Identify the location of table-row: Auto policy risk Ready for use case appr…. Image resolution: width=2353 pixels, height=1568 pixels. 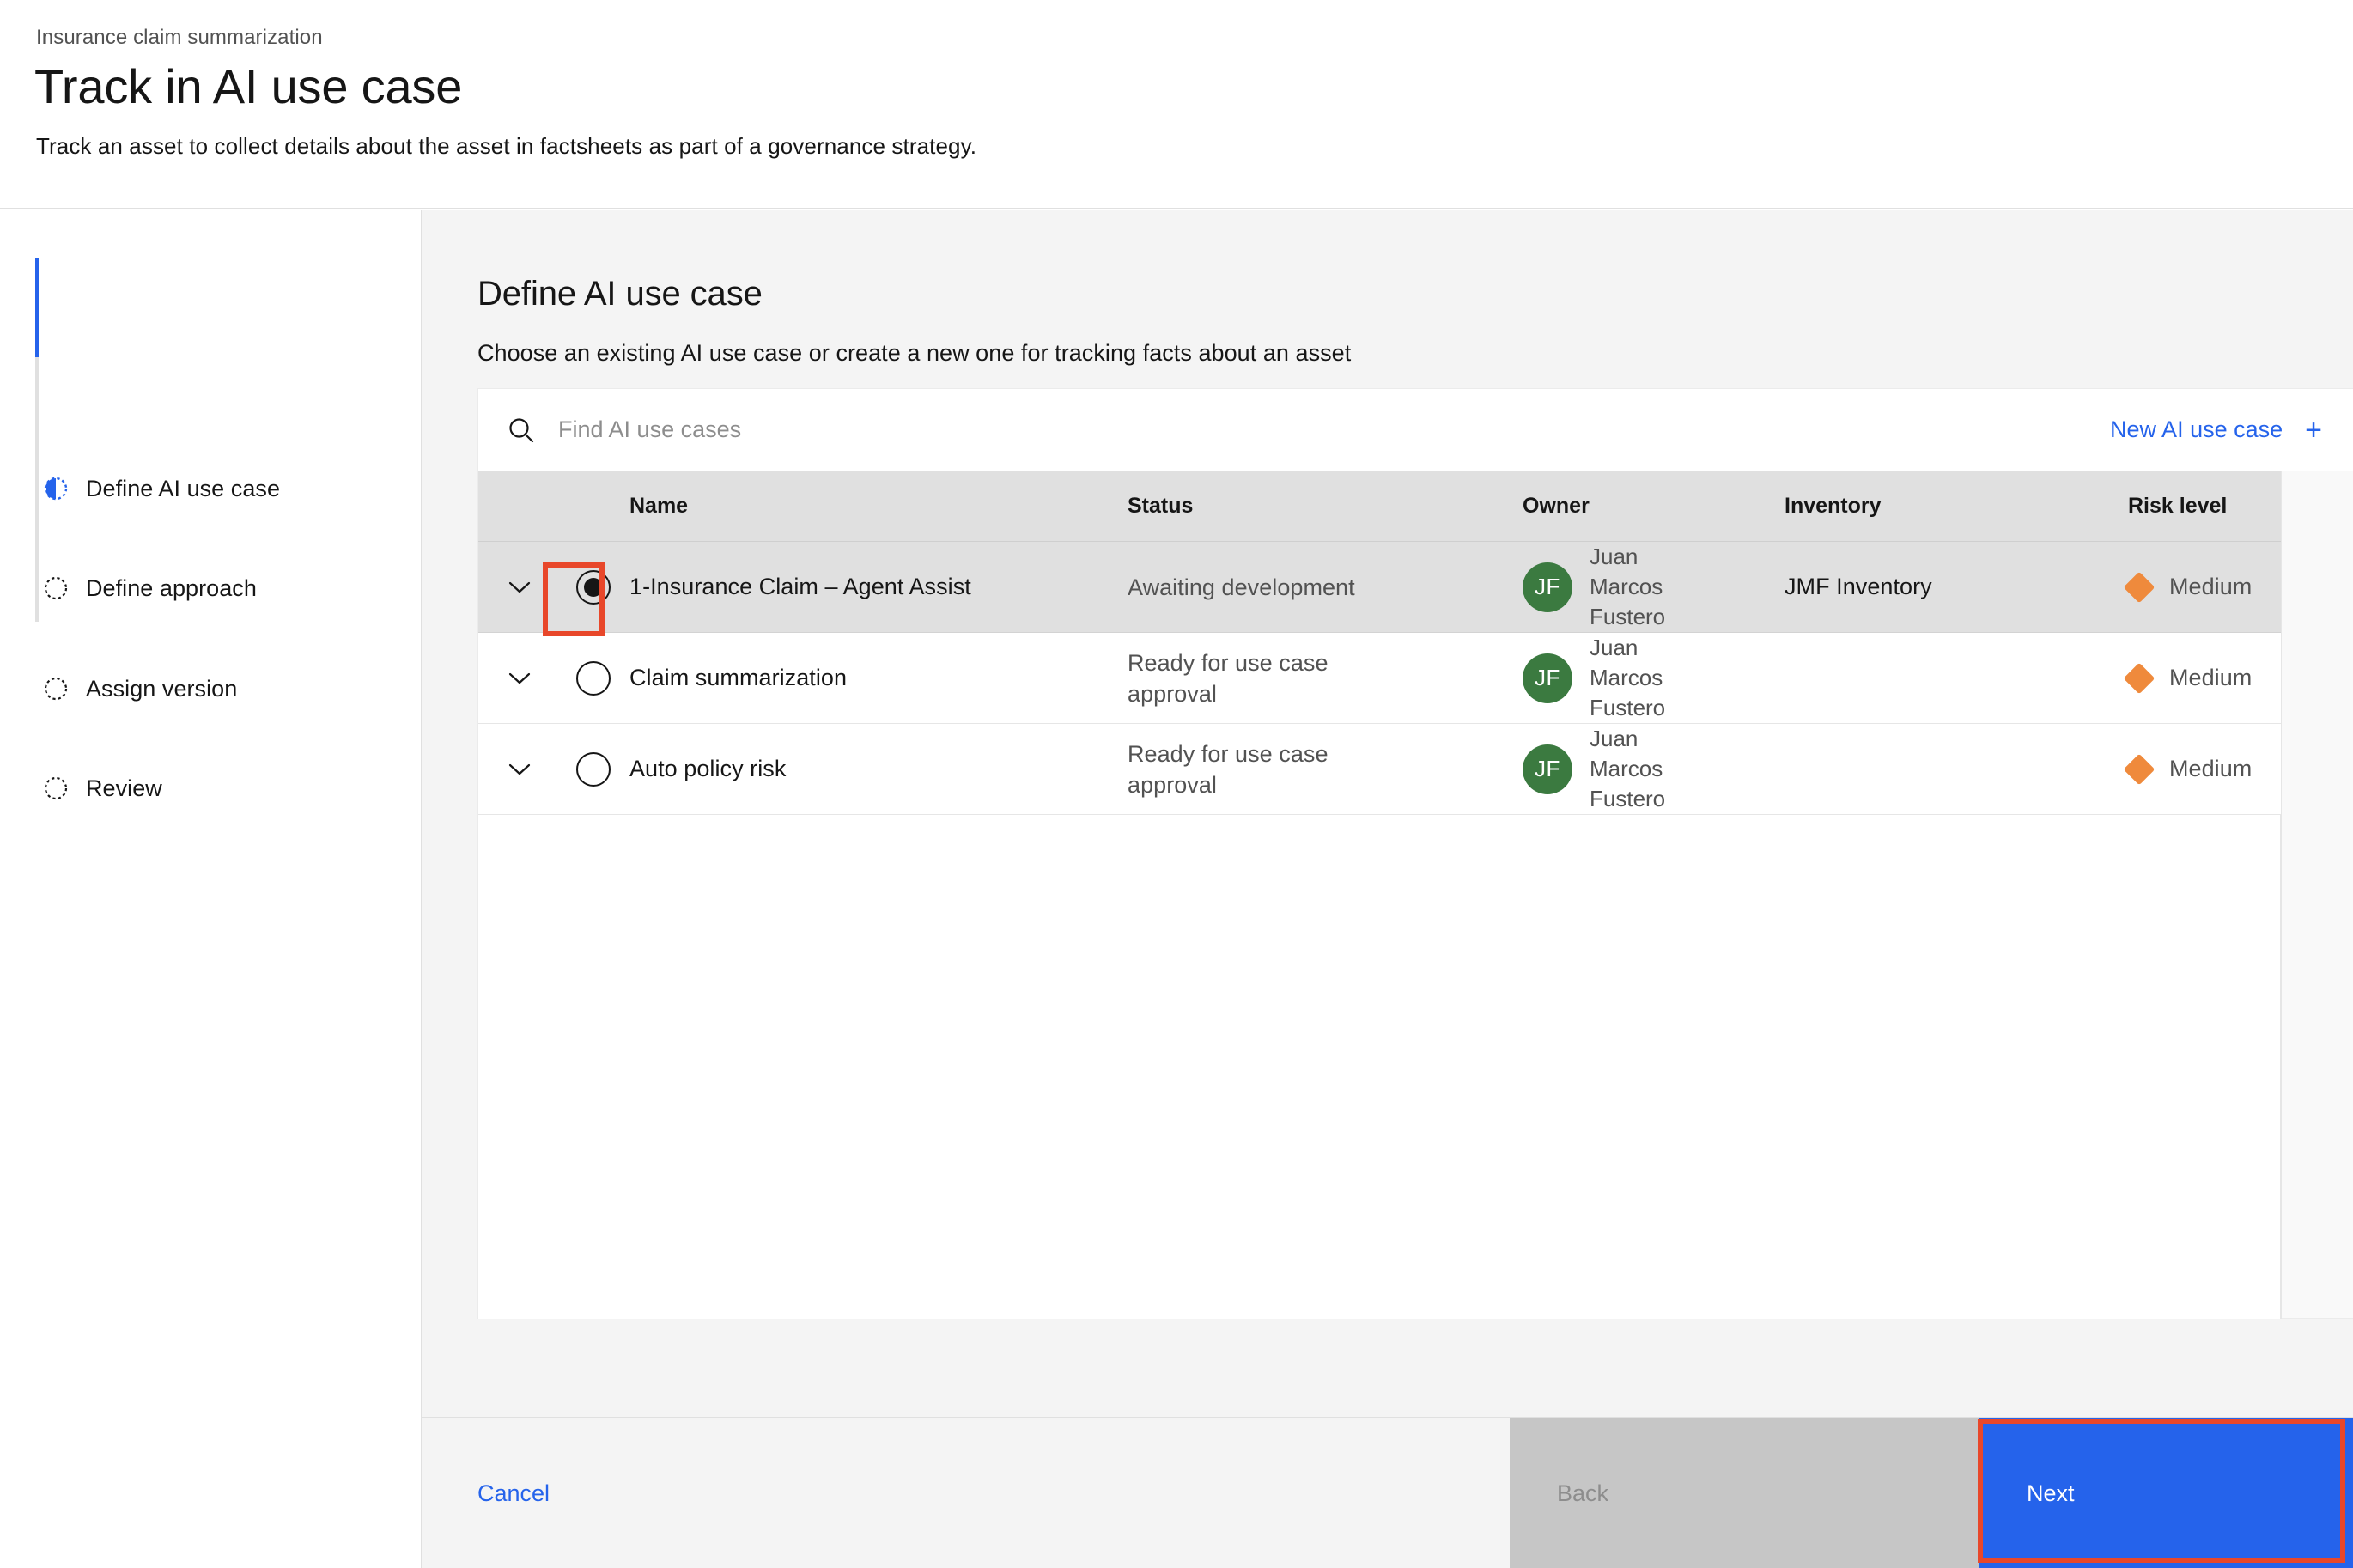
(1379, 769).